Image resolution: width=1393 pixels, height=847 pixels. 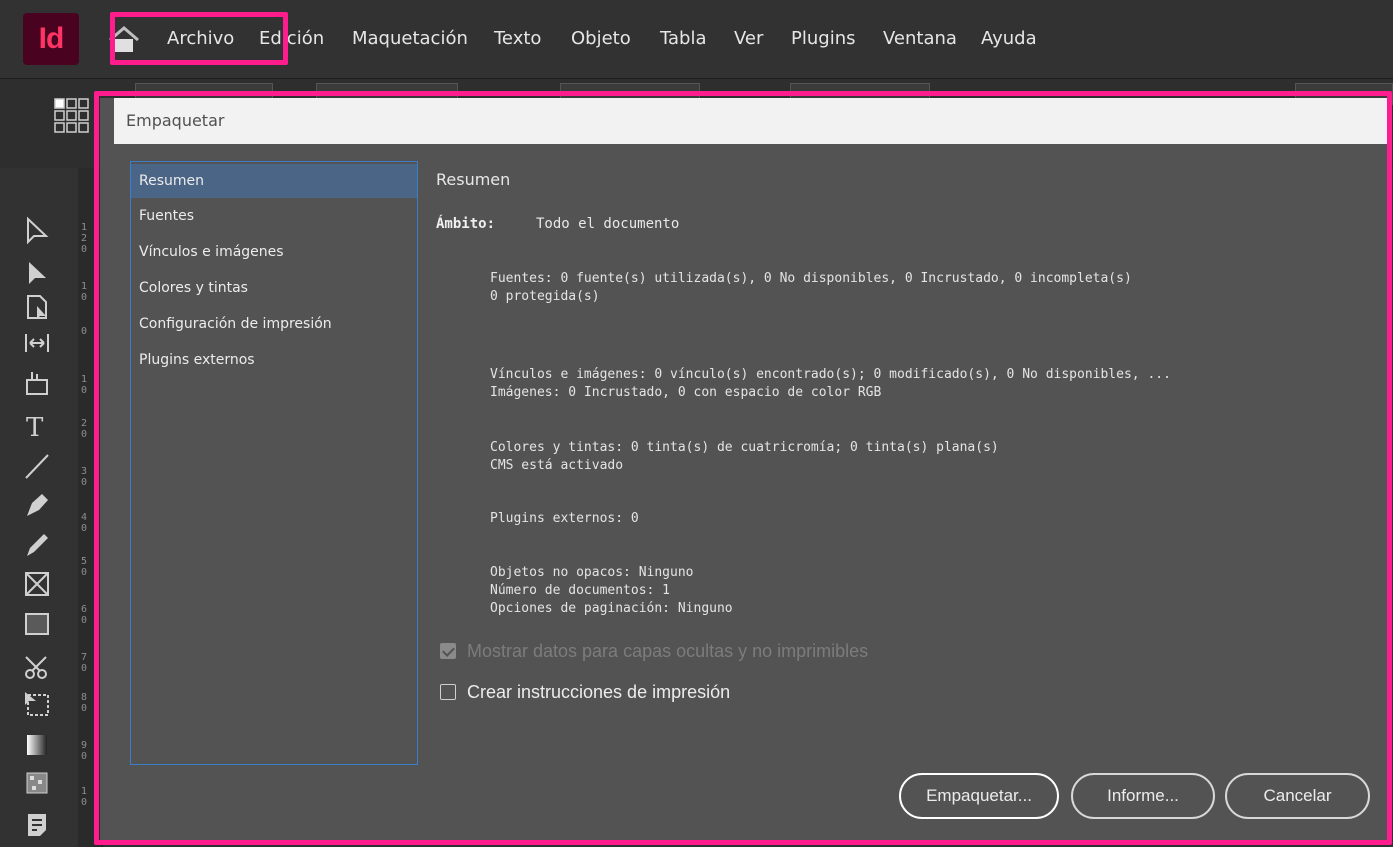 I want to click on show-hidden-layers-checkbox, so click(x=448, y=651).